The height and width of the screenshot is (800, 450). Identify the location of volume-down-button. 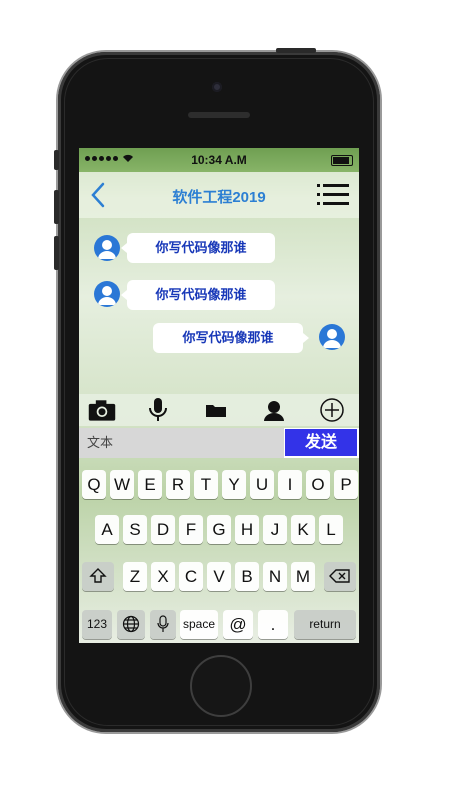
(56, 253).